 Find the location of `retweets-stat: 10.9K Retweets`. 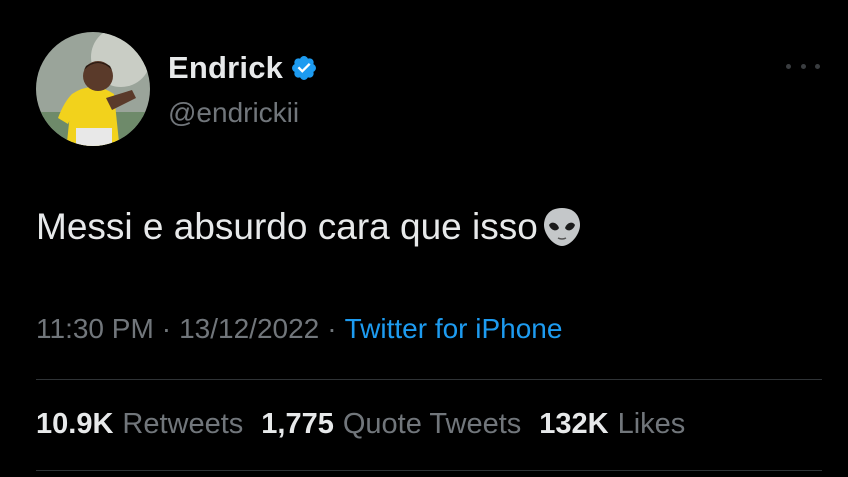

retweets-stat: 10.9K Retweets is located at coordinates (139, 424).